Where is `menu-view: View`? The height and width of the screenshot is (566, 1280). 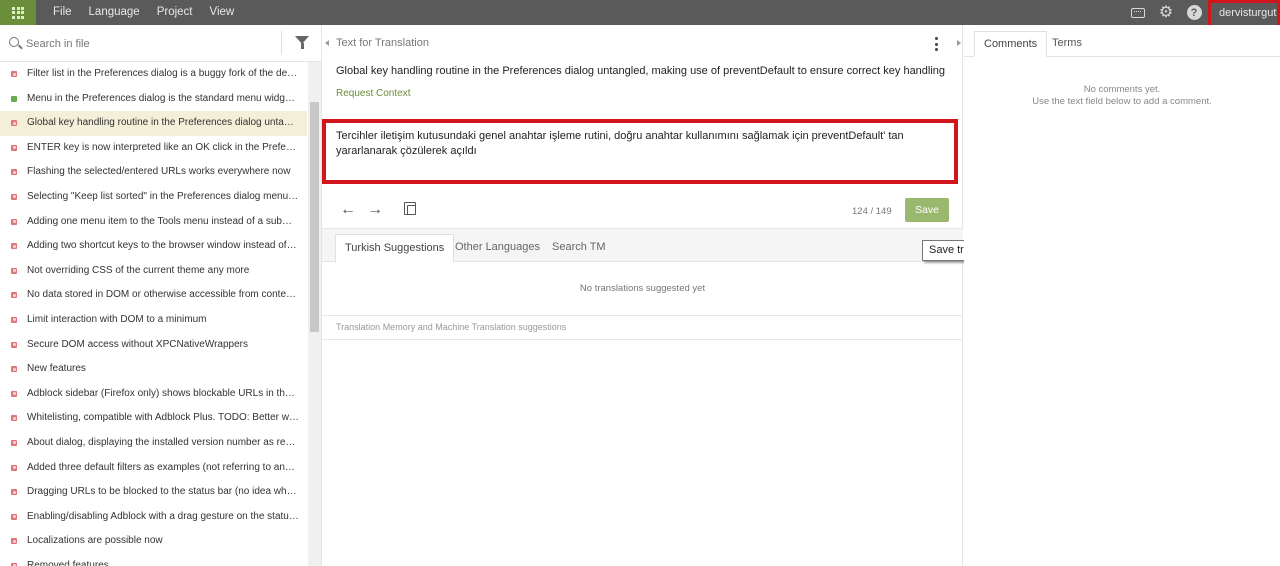
menu-view: View is located at coordinates (222, 12).